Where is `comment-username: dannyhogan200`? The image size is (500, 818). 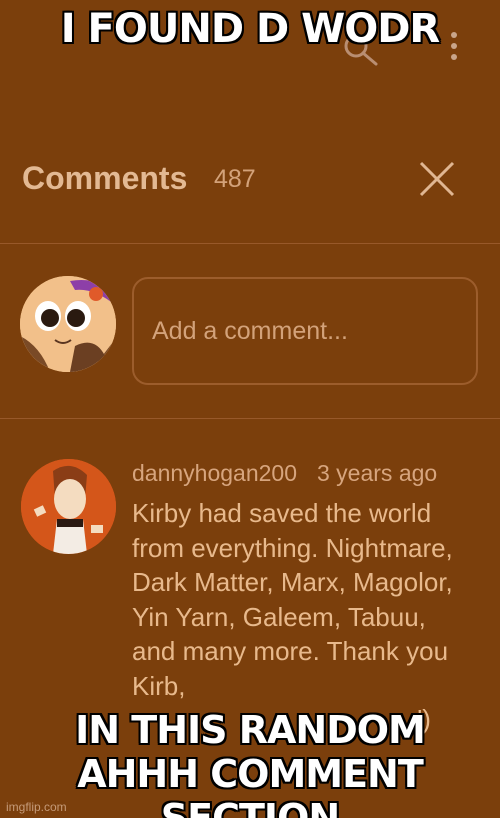
comment-username: dannyhogan200 is located at coordinates (214, 473).